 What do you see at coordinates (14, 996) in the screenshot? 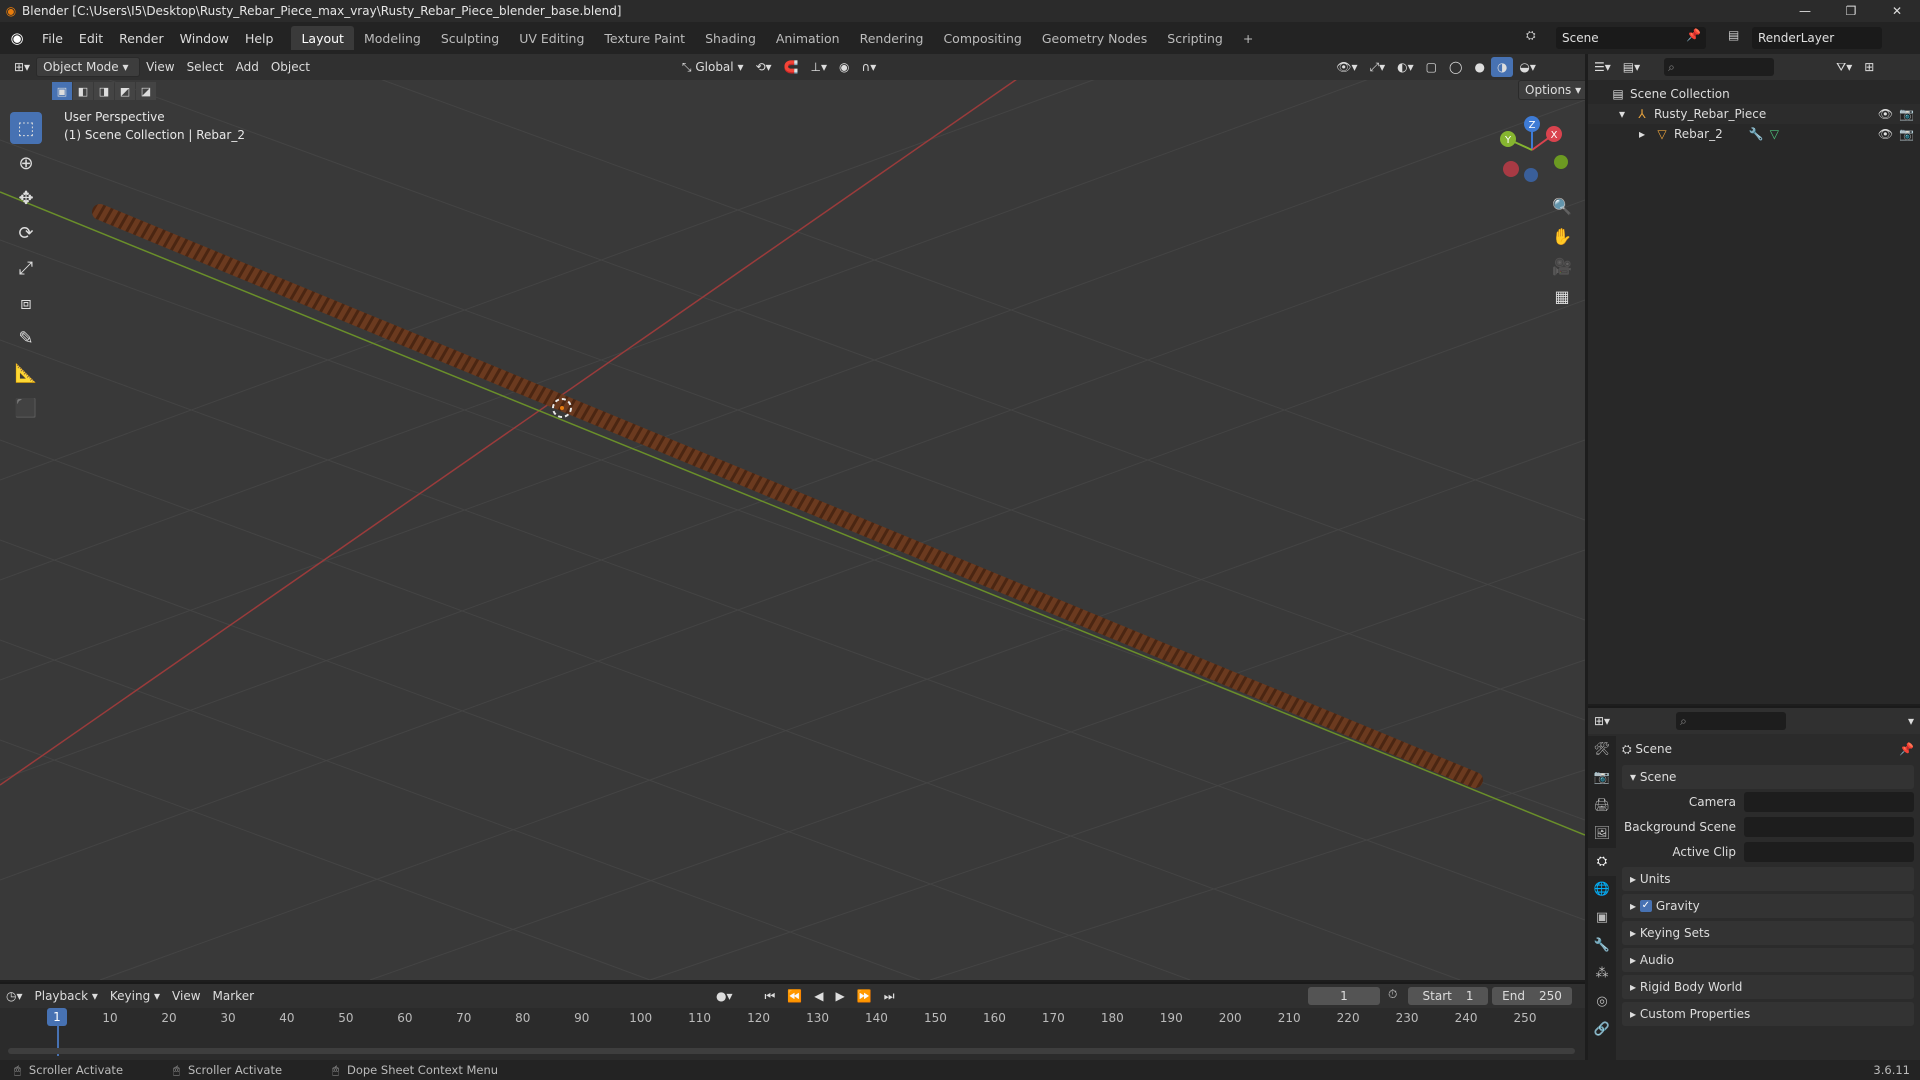
I see `timeline-editor-type-icon: ◷▾` at bounding box center [14, 996].